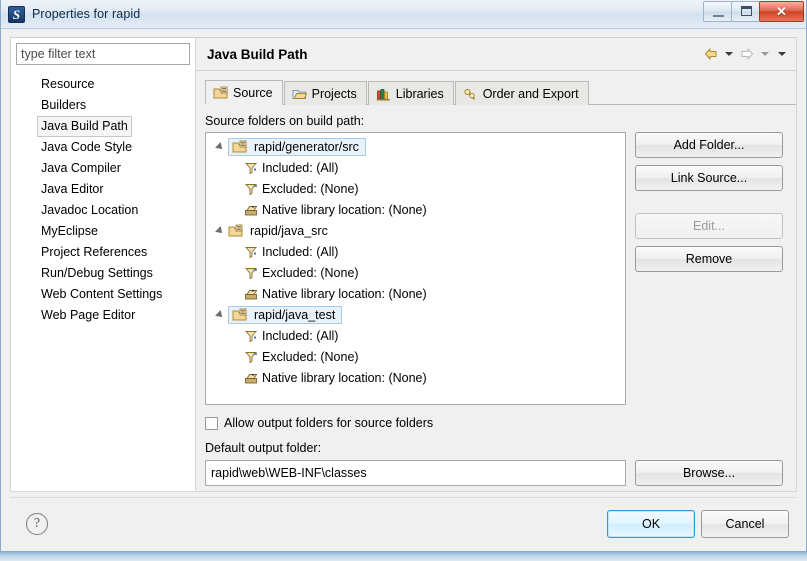  What do you see at coordinates (64, 105) in the screenshot?
I see `sidebar-item-builders: Builders` at bounding box center [64, 105].